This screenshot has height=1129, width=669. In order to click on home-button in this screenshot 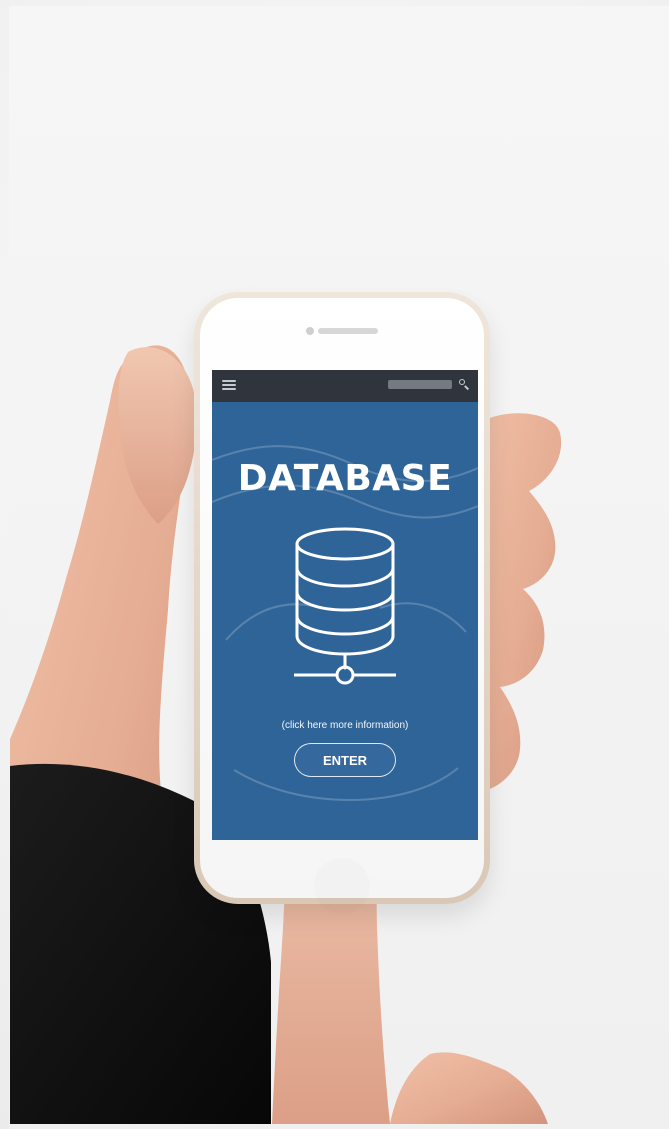, I will do `click(342, 886)`.